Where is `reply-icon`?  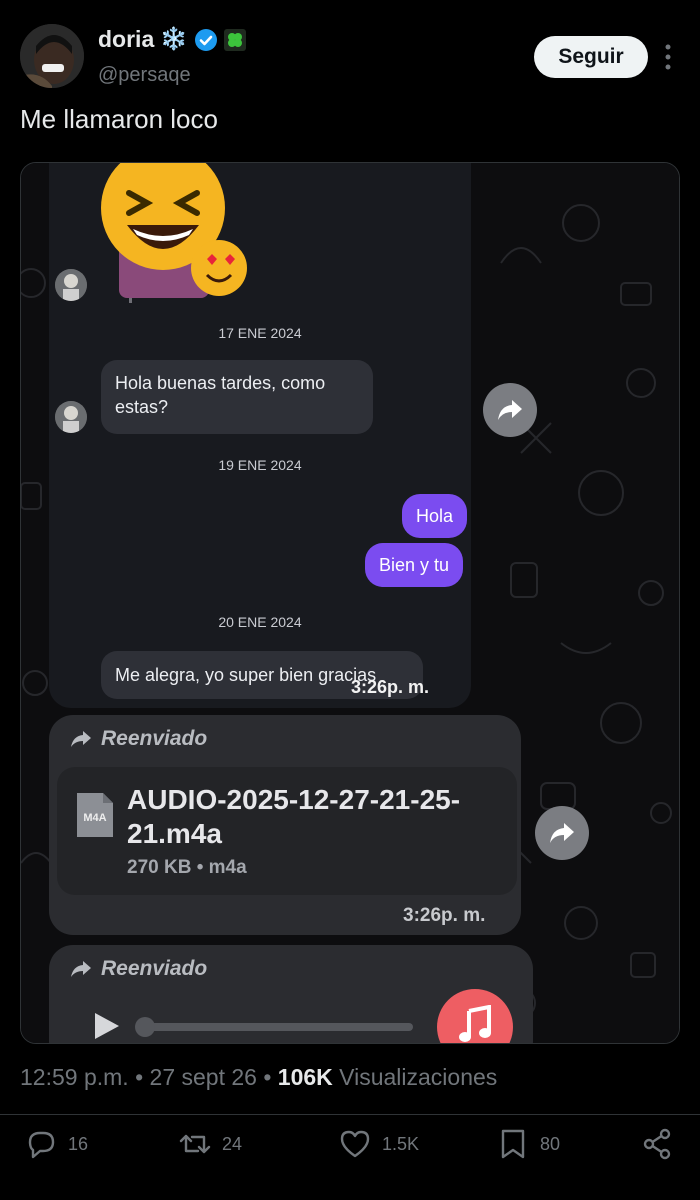
reply-icon is located at coordinates (41, 1145).